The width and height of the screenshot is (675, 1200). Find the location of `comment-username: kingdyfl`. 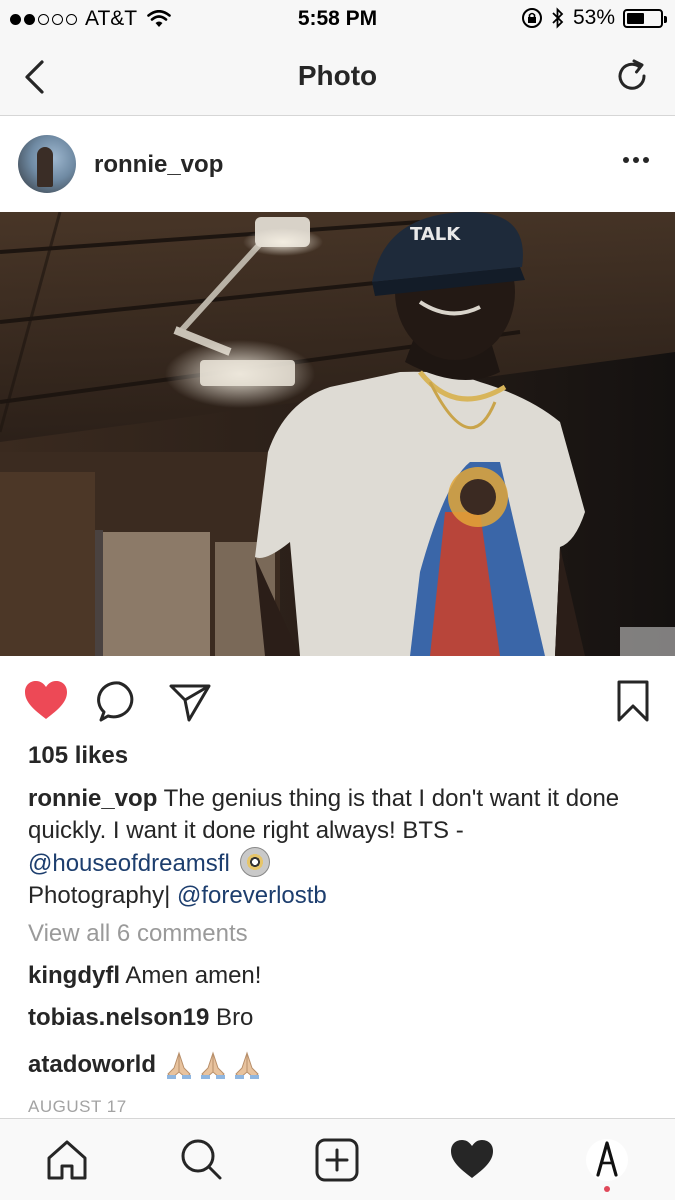

comment-username: kingdyfl is located at coordinates (74, 975).